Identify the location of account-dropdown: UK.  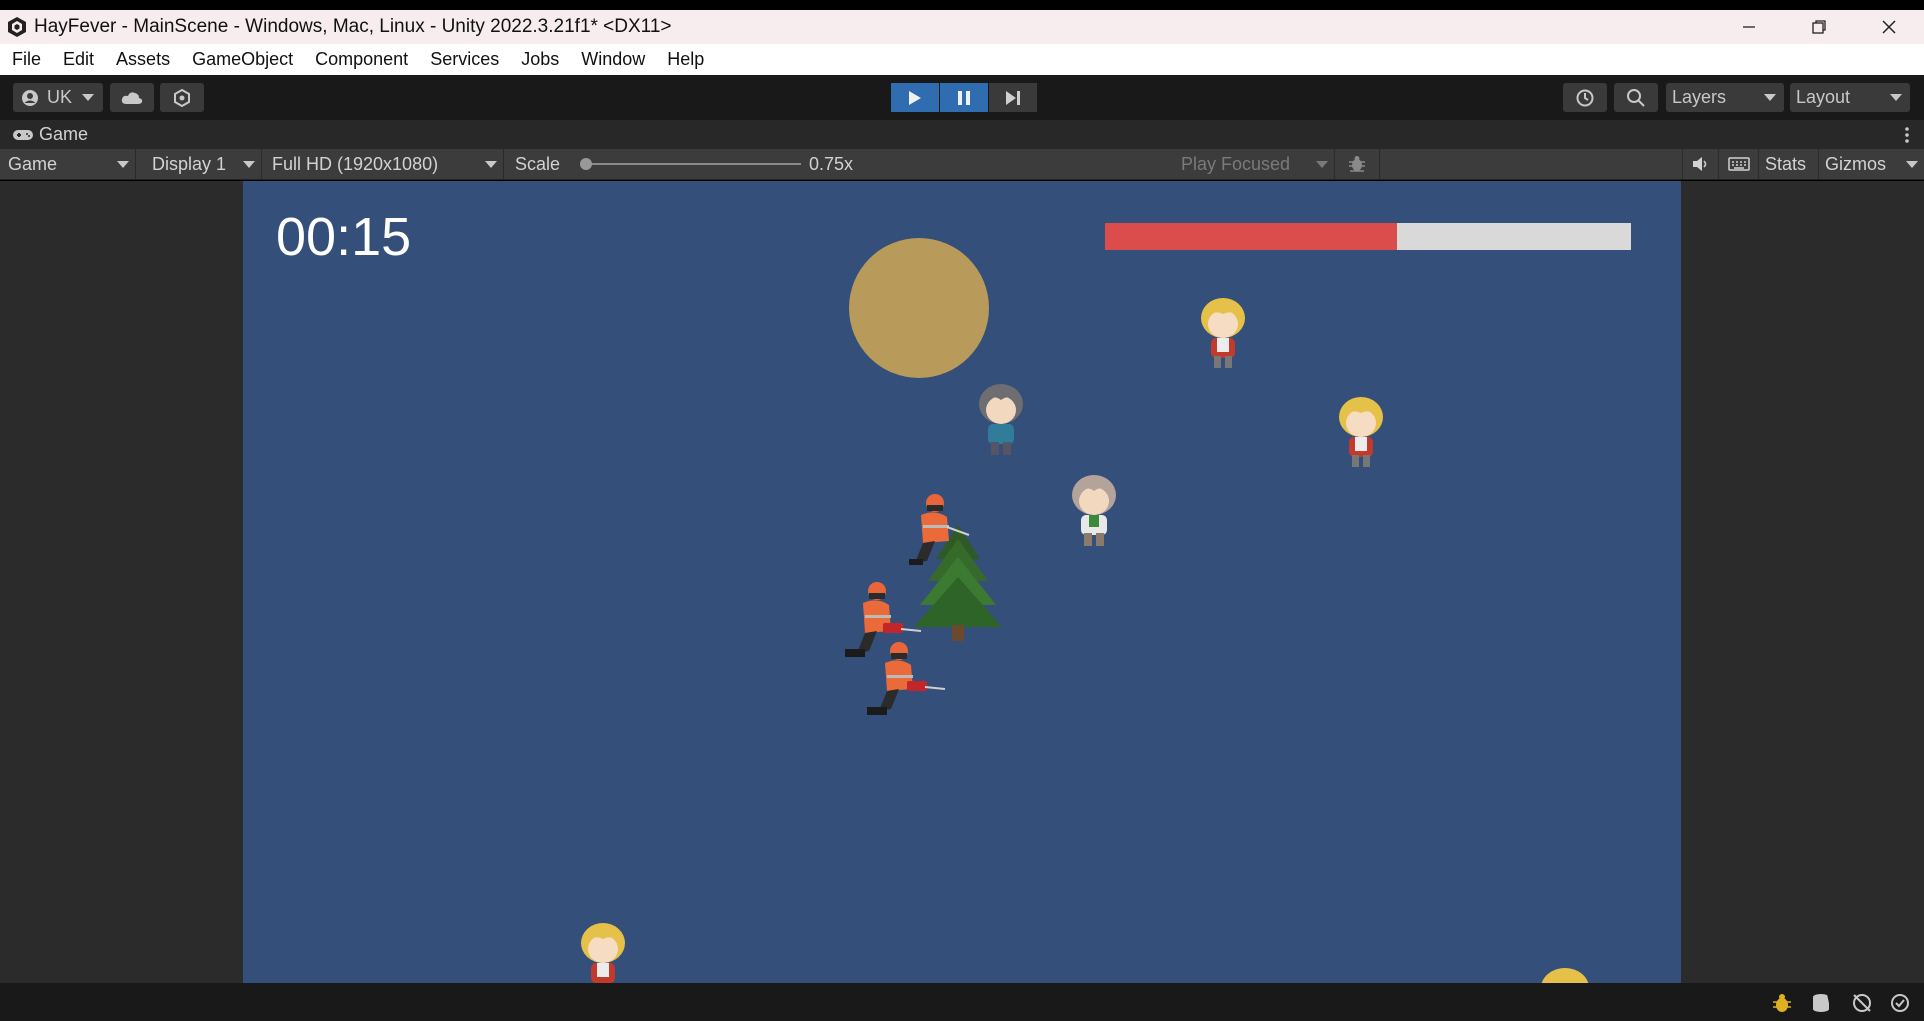
(58, 97).